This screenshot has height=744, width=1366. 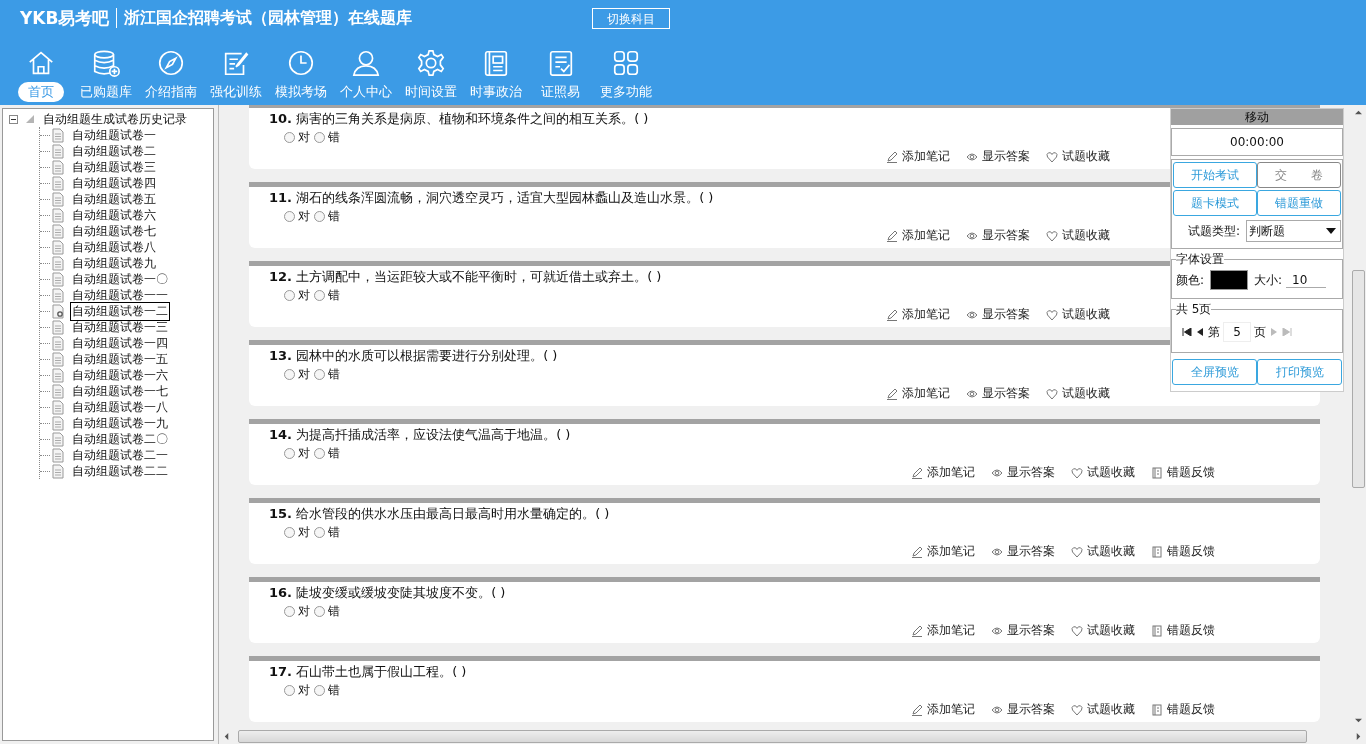 What do you see at coordinates (300, 92) in the screenshot?
I see `toolbar-label: 模拟考场` at bounding box center [300, 92].